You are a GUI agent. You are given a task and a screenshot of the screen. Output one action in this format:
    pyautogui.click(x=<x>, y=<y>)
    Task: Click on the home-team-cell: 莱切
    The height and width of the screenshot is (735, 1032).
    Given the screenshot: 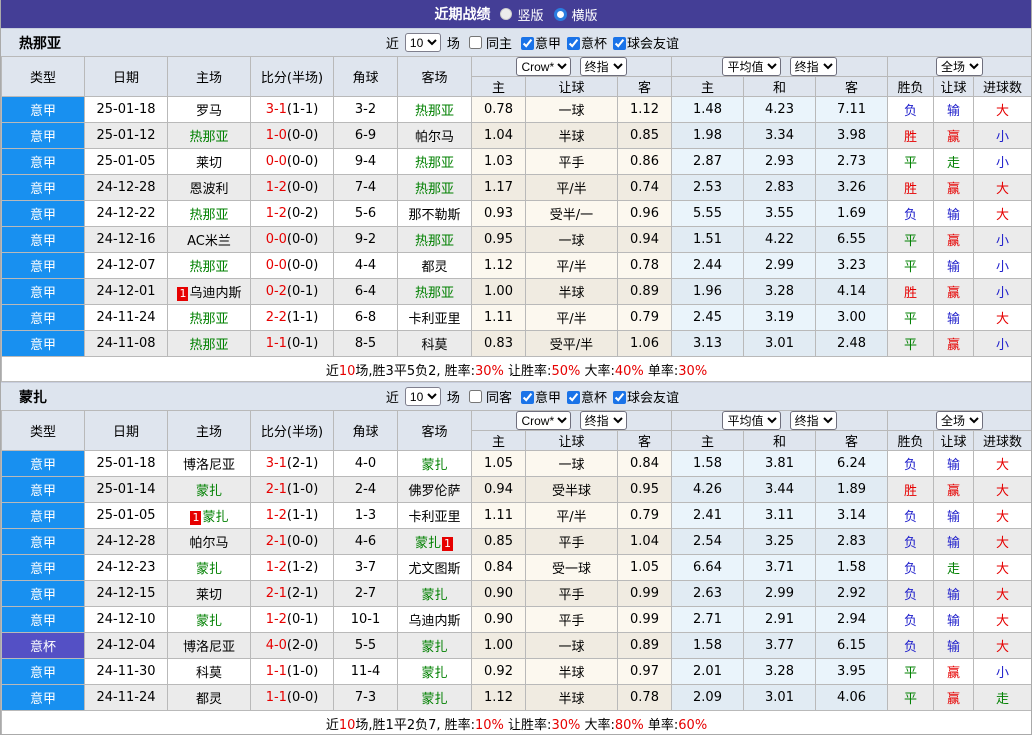 What is the action you would take?
    pyautogui.click(x=209, y=593)
    